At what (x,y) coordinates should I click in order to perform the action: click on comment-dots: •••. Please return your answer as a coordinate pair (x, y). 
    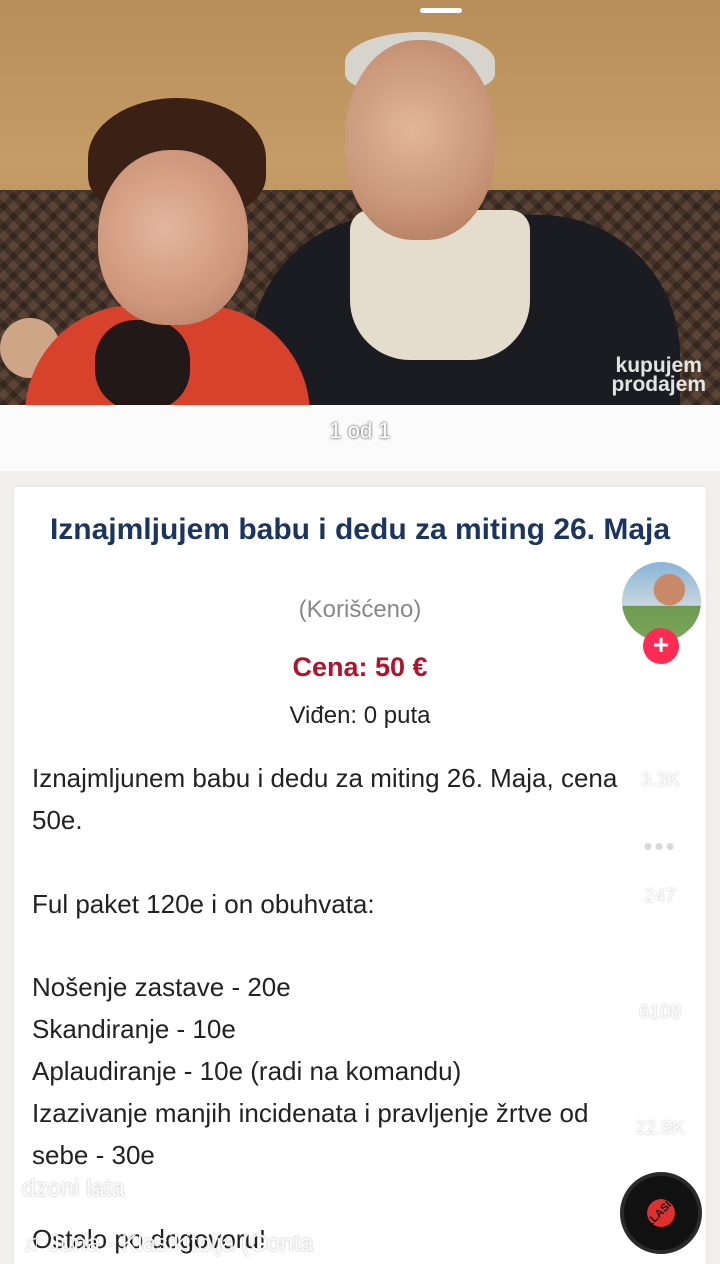
    Looking at the image, I should click on (660, 846).